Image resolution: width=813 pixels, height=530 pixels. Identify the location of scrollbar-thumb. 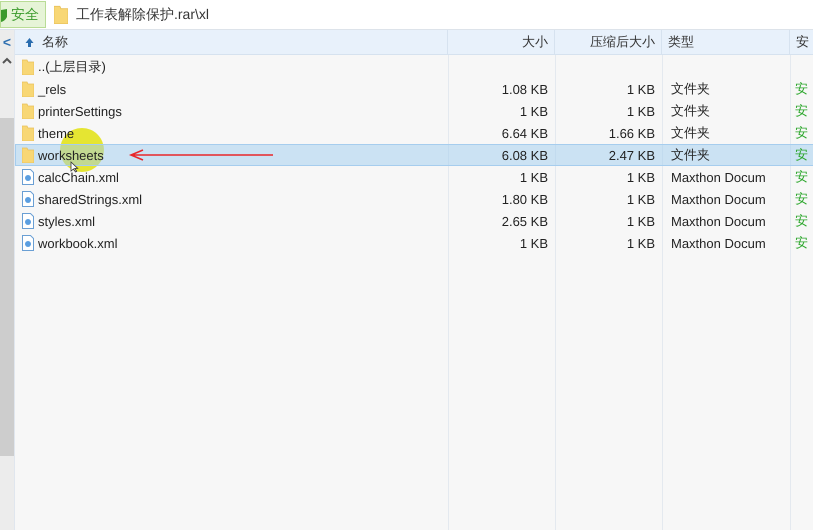
(7, 287).